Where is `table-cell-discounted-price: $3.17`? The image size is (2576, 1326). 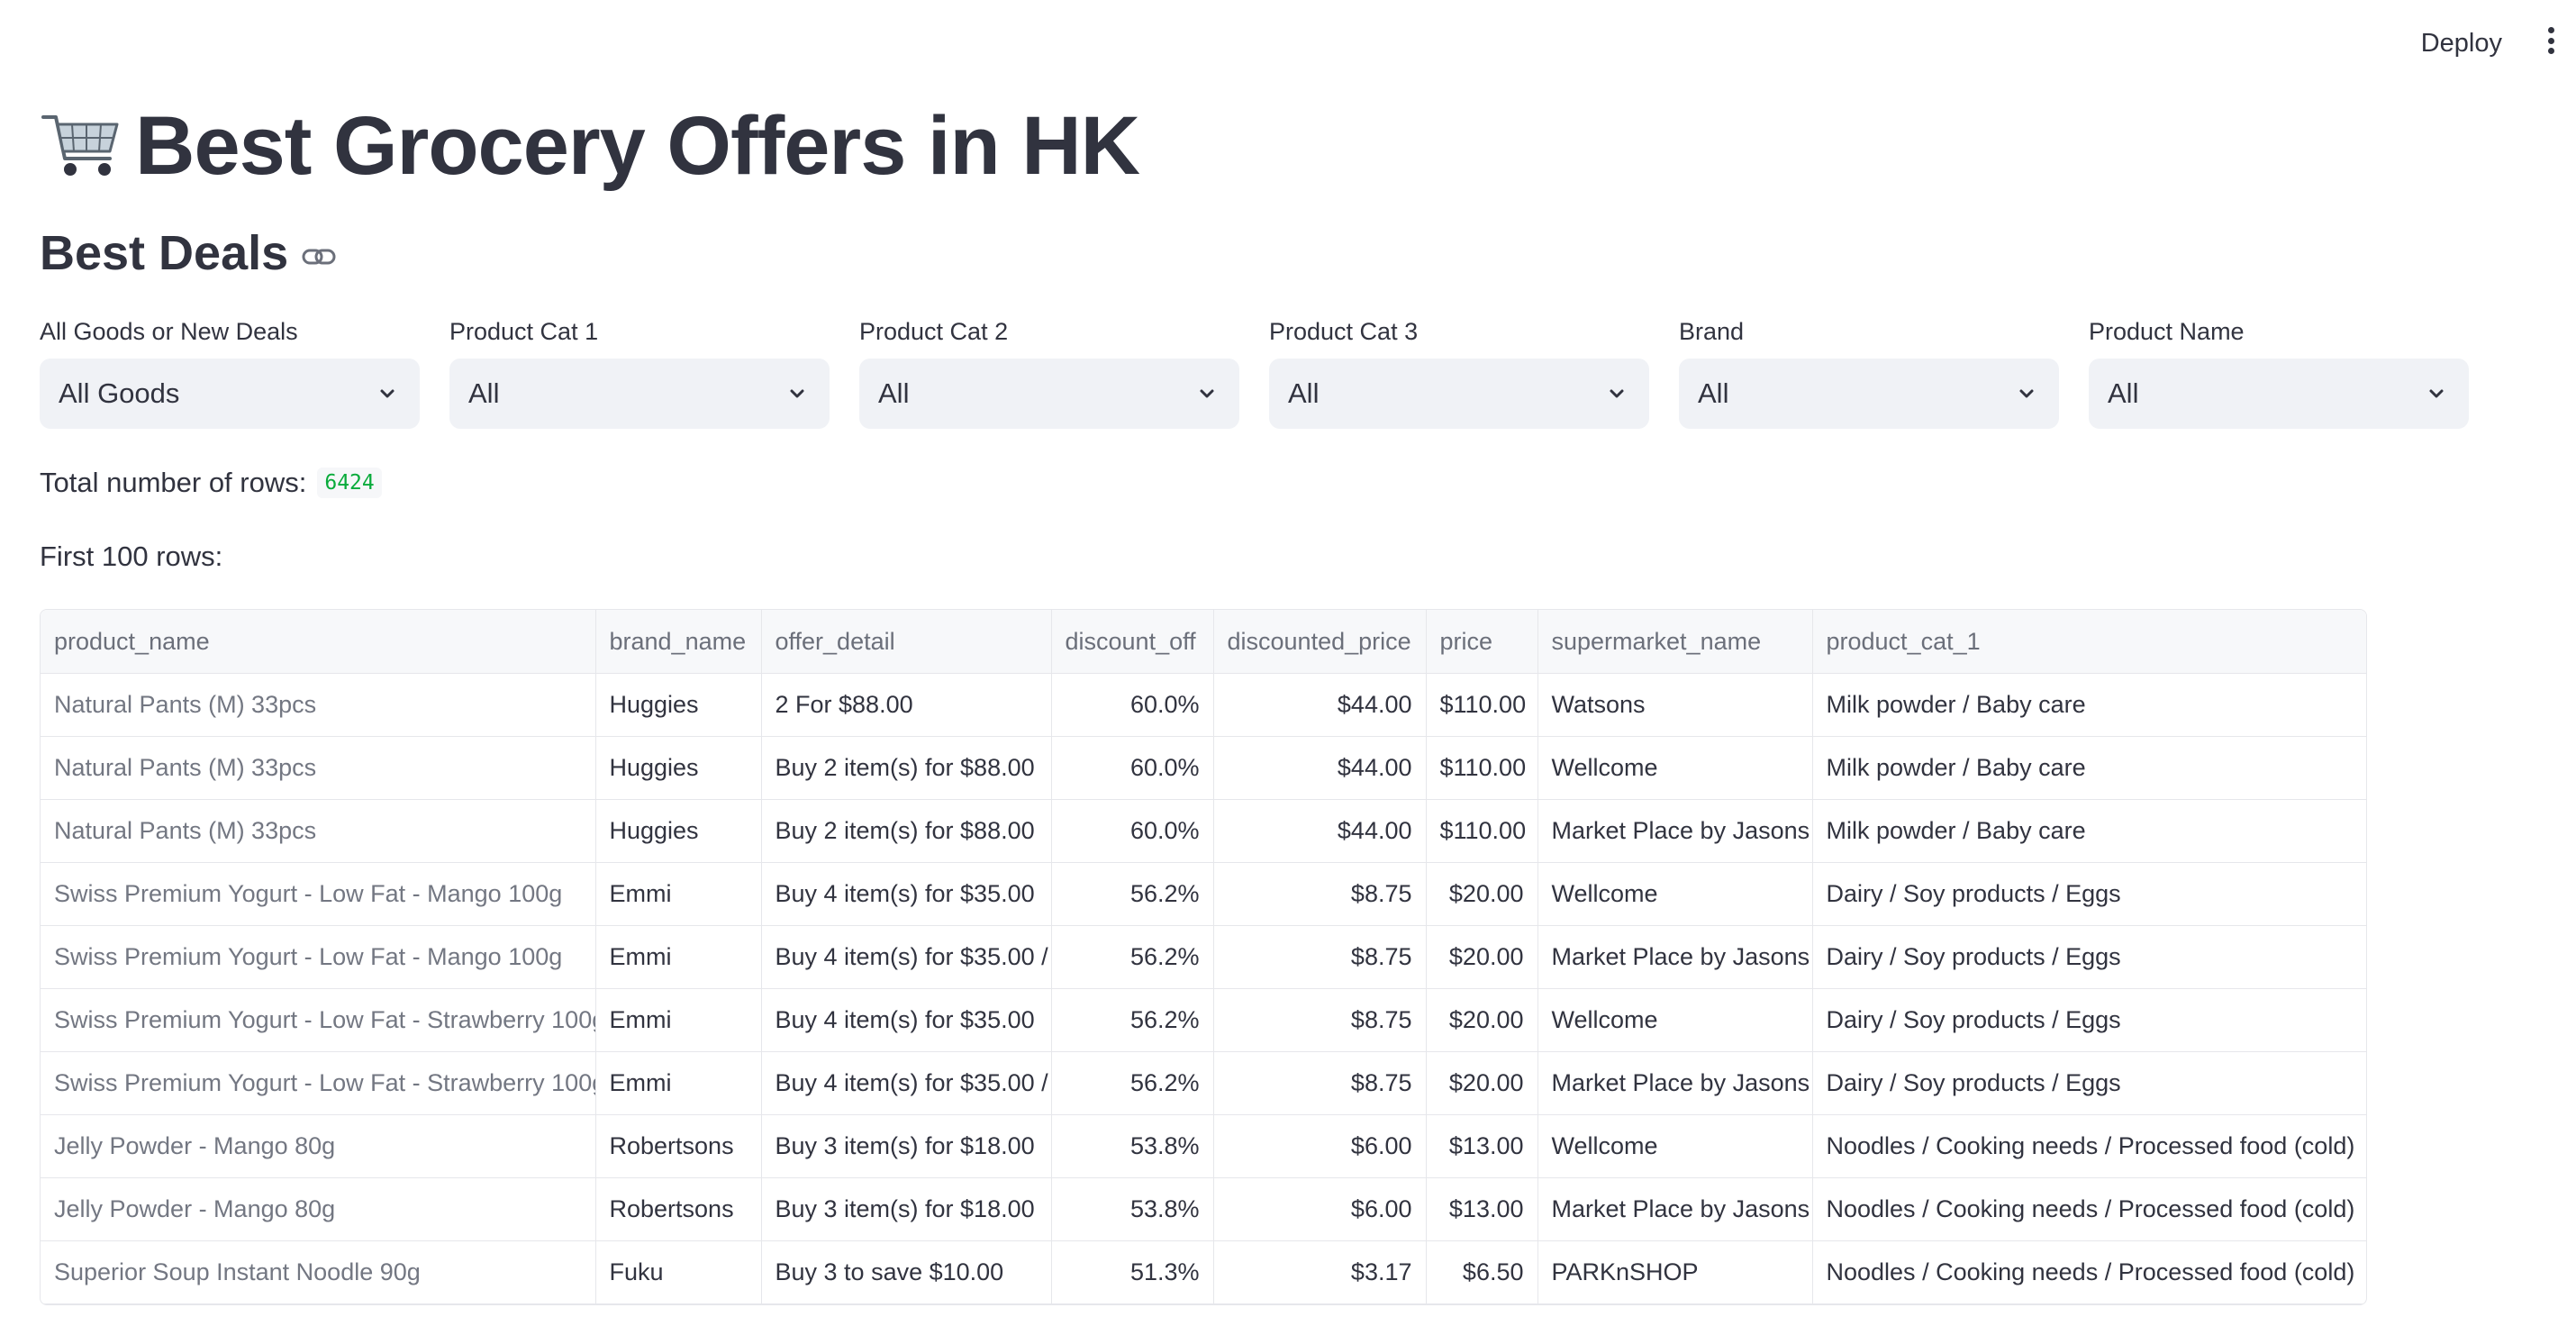 table-cell-discounted-price: $3.17 is located at coordinates (1320, 1272).